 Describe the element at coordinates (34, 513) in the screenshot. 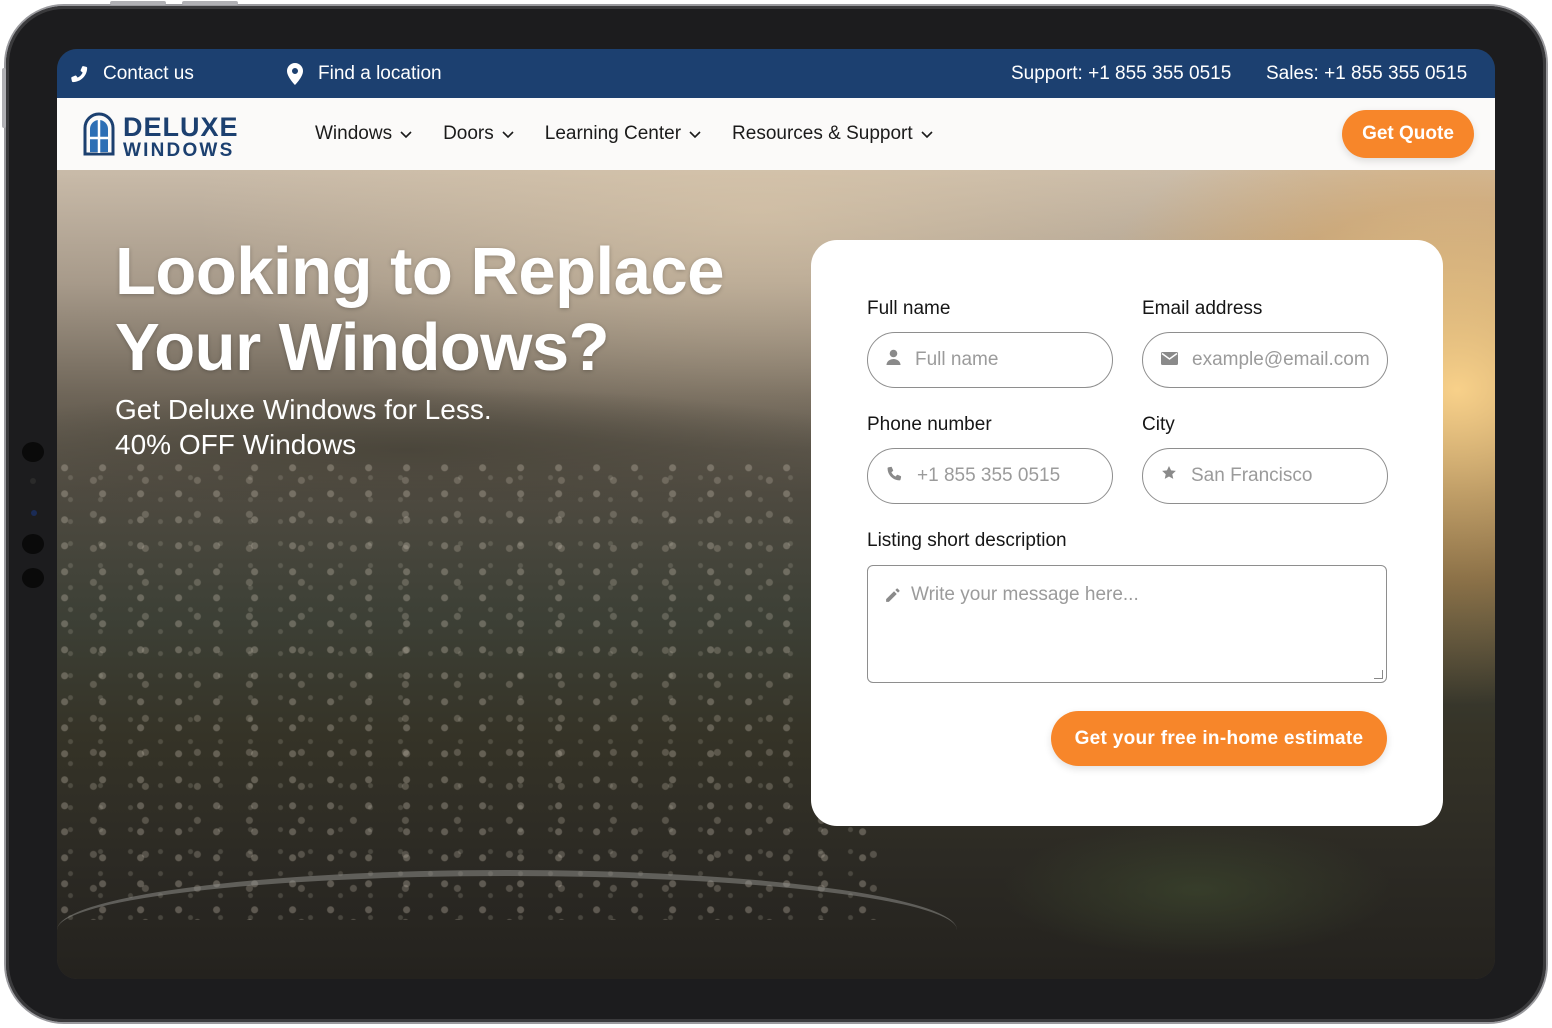

I see `camera-lens` at that location.